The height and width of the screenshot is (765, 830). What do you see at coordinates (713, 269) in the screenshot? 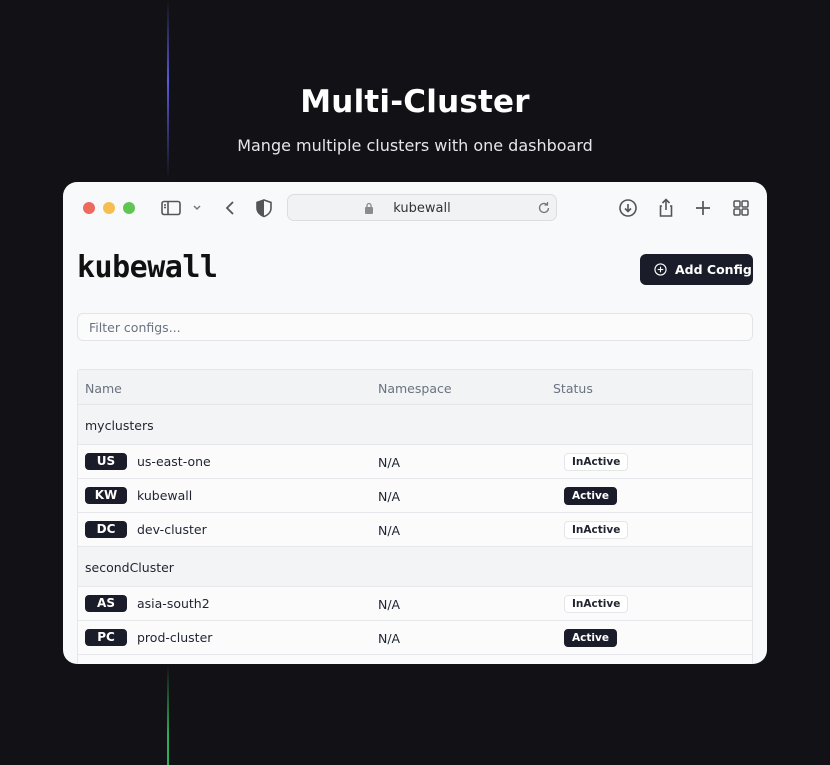
I see `add-config-label: Add Config` at bounding box center [713, 269].